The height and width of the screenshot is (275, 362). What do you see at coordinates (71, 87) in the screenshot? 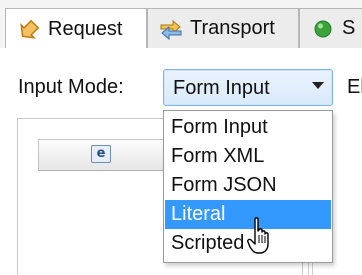
I see `input-mode-label: Input Mode:` at bounding box center [71, 87].